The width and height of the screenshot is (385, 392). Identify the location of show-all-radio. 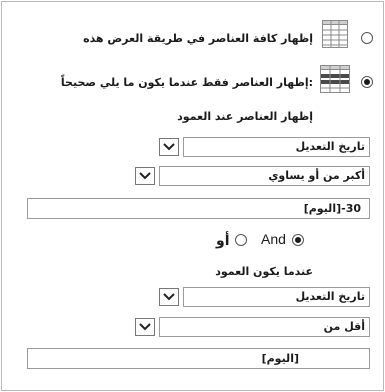
(367, 38).